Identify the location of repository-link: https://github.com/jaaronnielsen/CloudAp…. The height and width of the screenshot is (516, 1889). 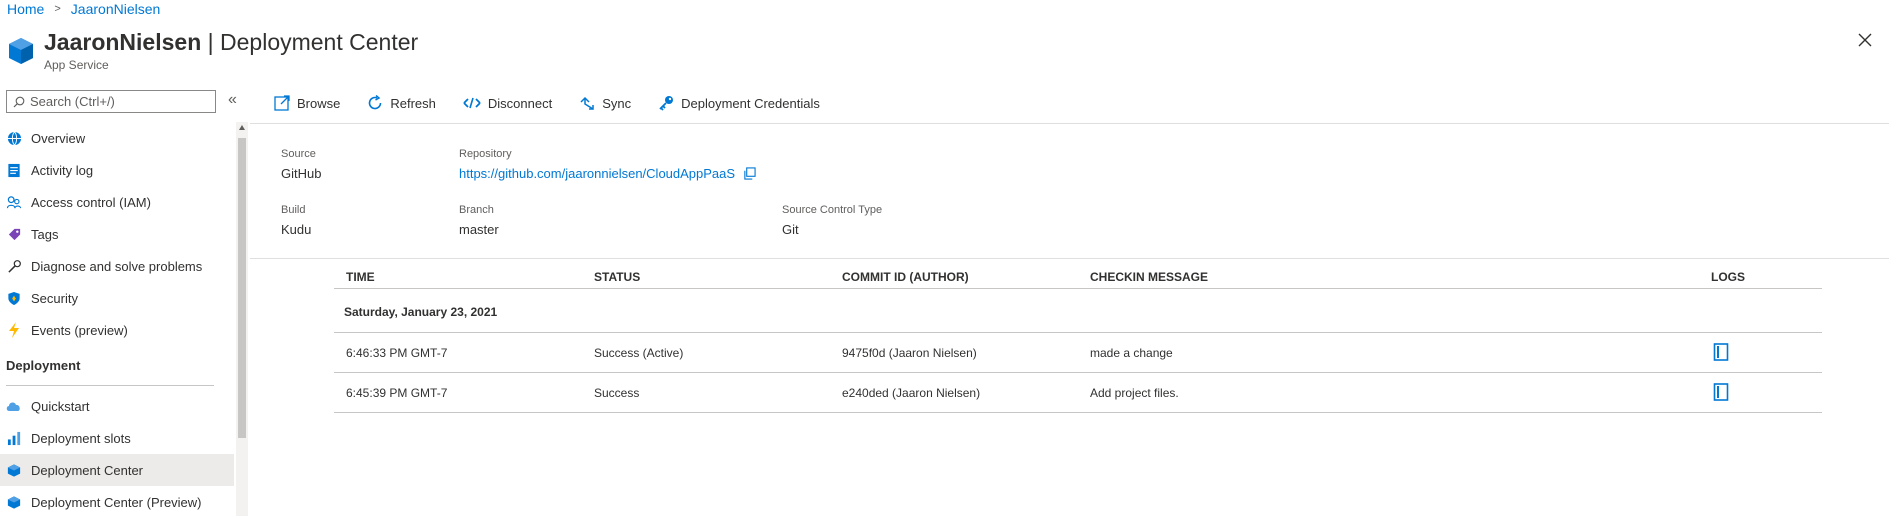
(597, 173).